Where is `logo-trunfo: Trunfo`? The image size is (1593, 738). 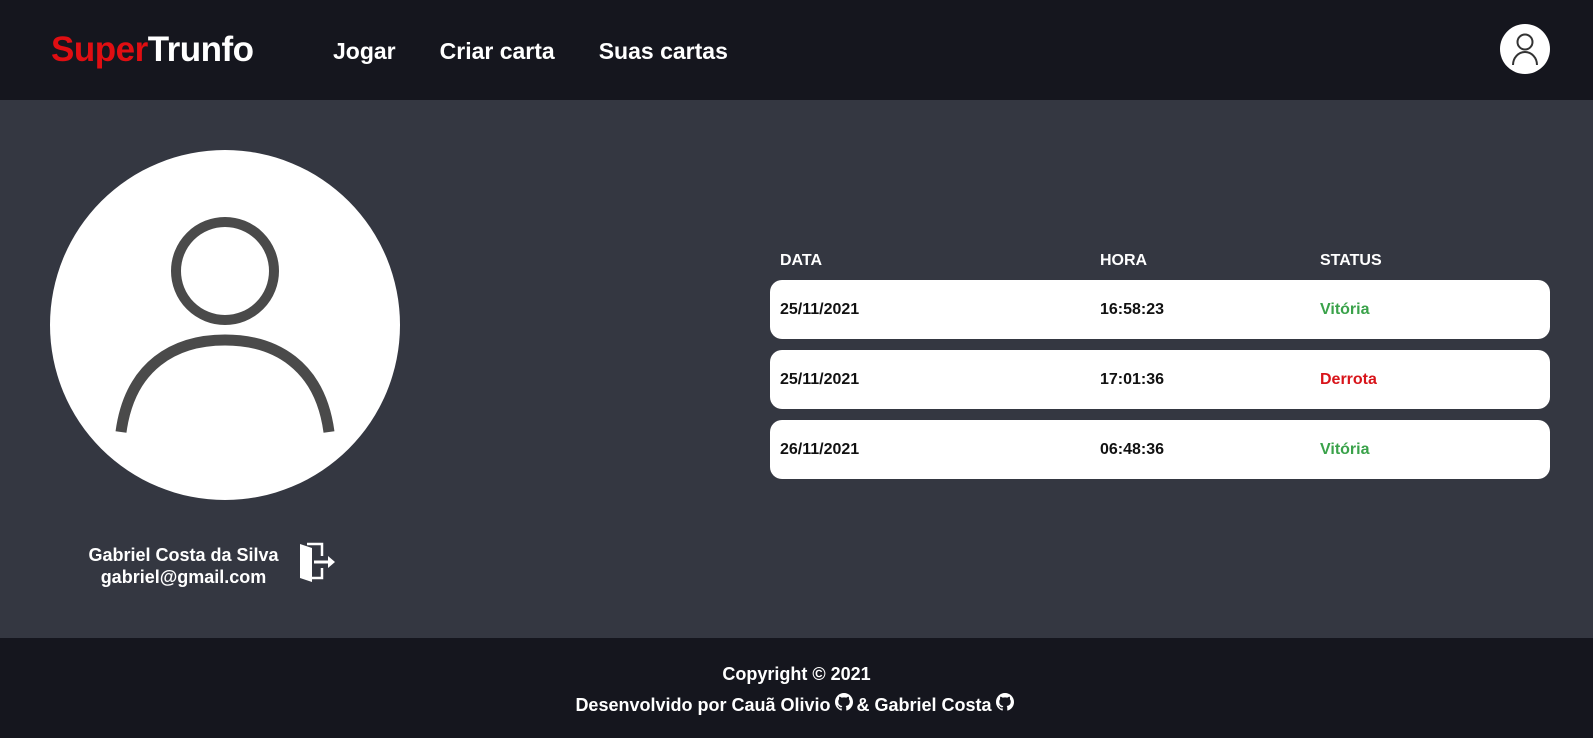
logo-trunfo: Trunfo is located at coordinates (200, 49).